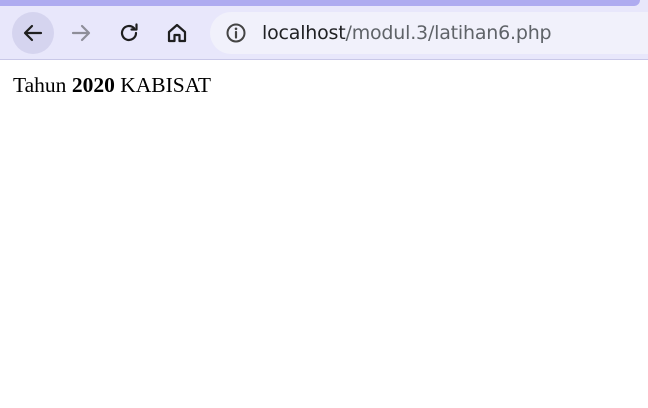  I want to click on result-status: KABISAT, so click(165, 85).